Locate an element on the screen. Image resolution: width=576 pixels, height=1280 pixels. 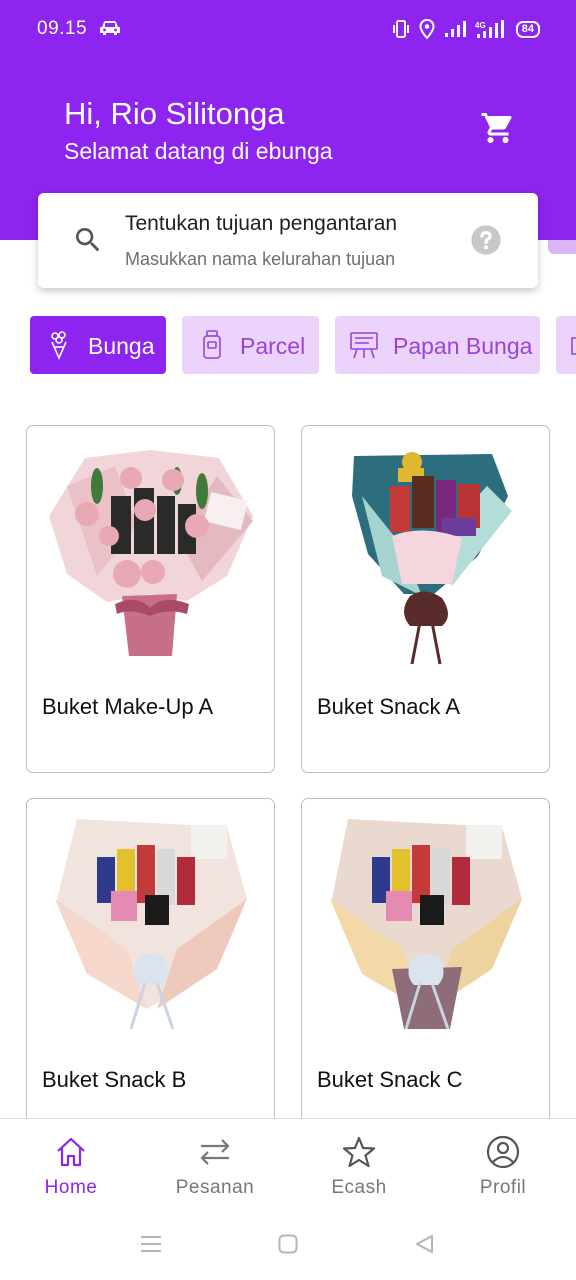
battery-indicator: 84 is located at coordinates (527, 29).